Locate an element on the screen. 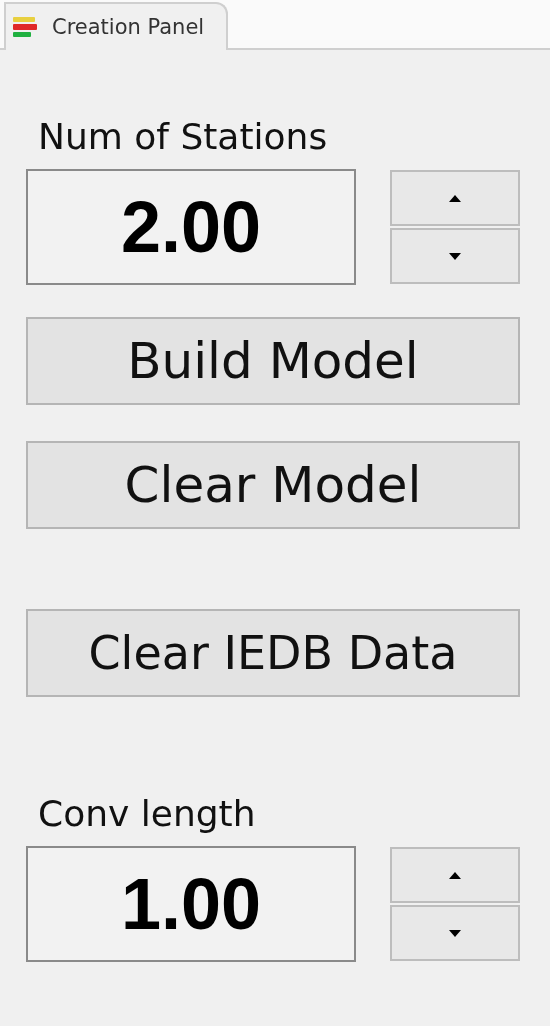 Image resolution: width=550 pixels, height=1026 pixels. panel-tab: Creation Panel is located at coordinates (116, 26).